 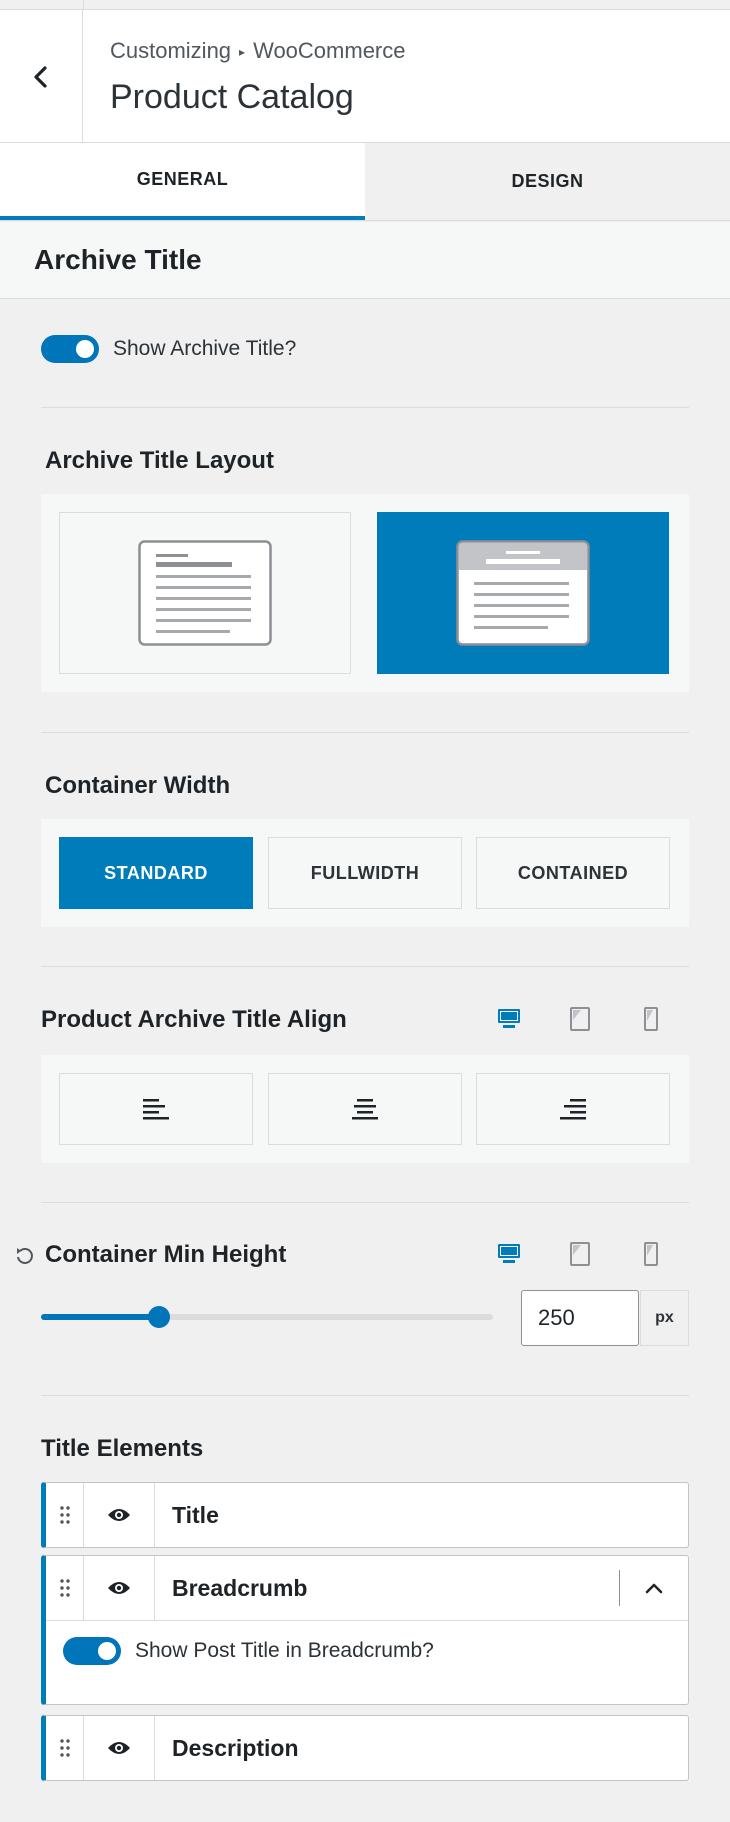 What do you see at coordinates (166, 1254) in the screenshot?
I see `min-height-label: Container Min Height` at bounding box center [166, 1254].